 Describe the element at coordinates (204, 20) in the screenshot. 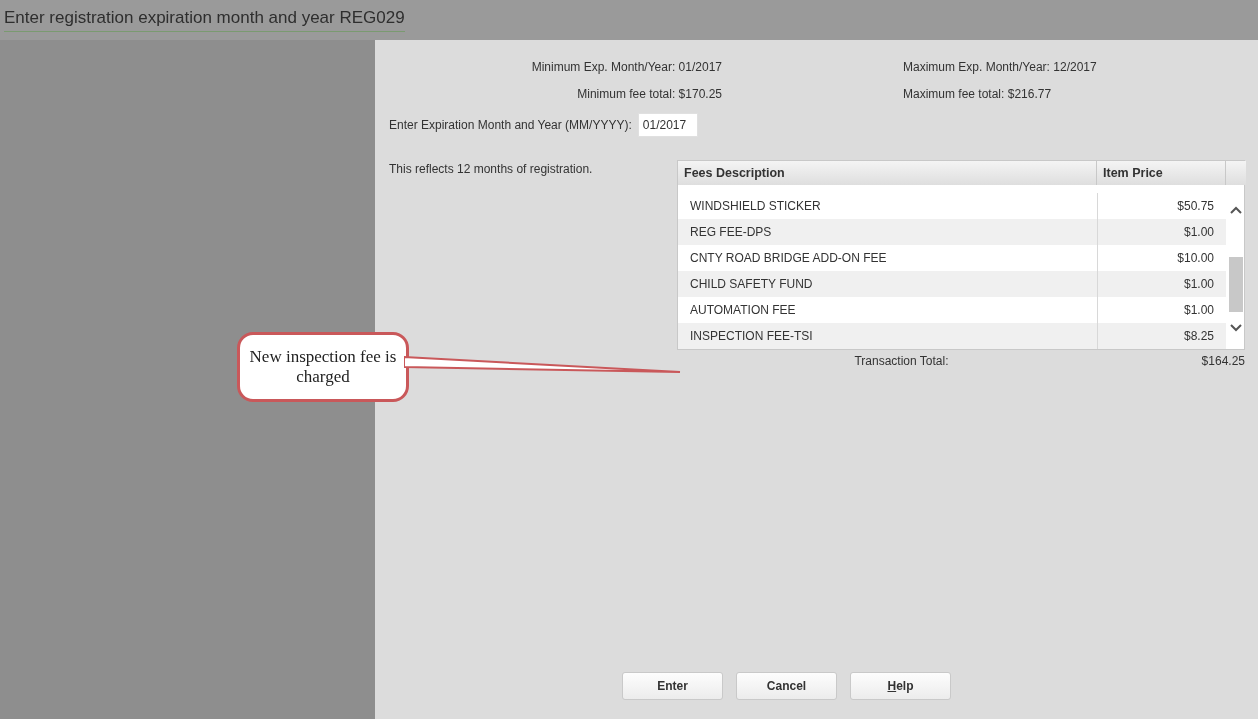

I see `window-title: Enter registration expiration month and year REG029` at that location.